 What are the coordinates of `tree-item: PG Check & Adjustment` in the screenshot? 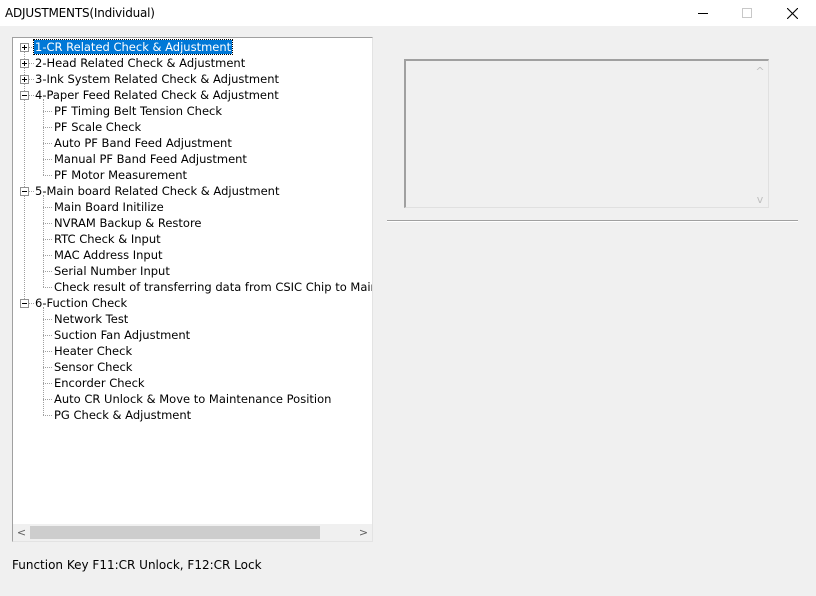 It's located at (122, 415).